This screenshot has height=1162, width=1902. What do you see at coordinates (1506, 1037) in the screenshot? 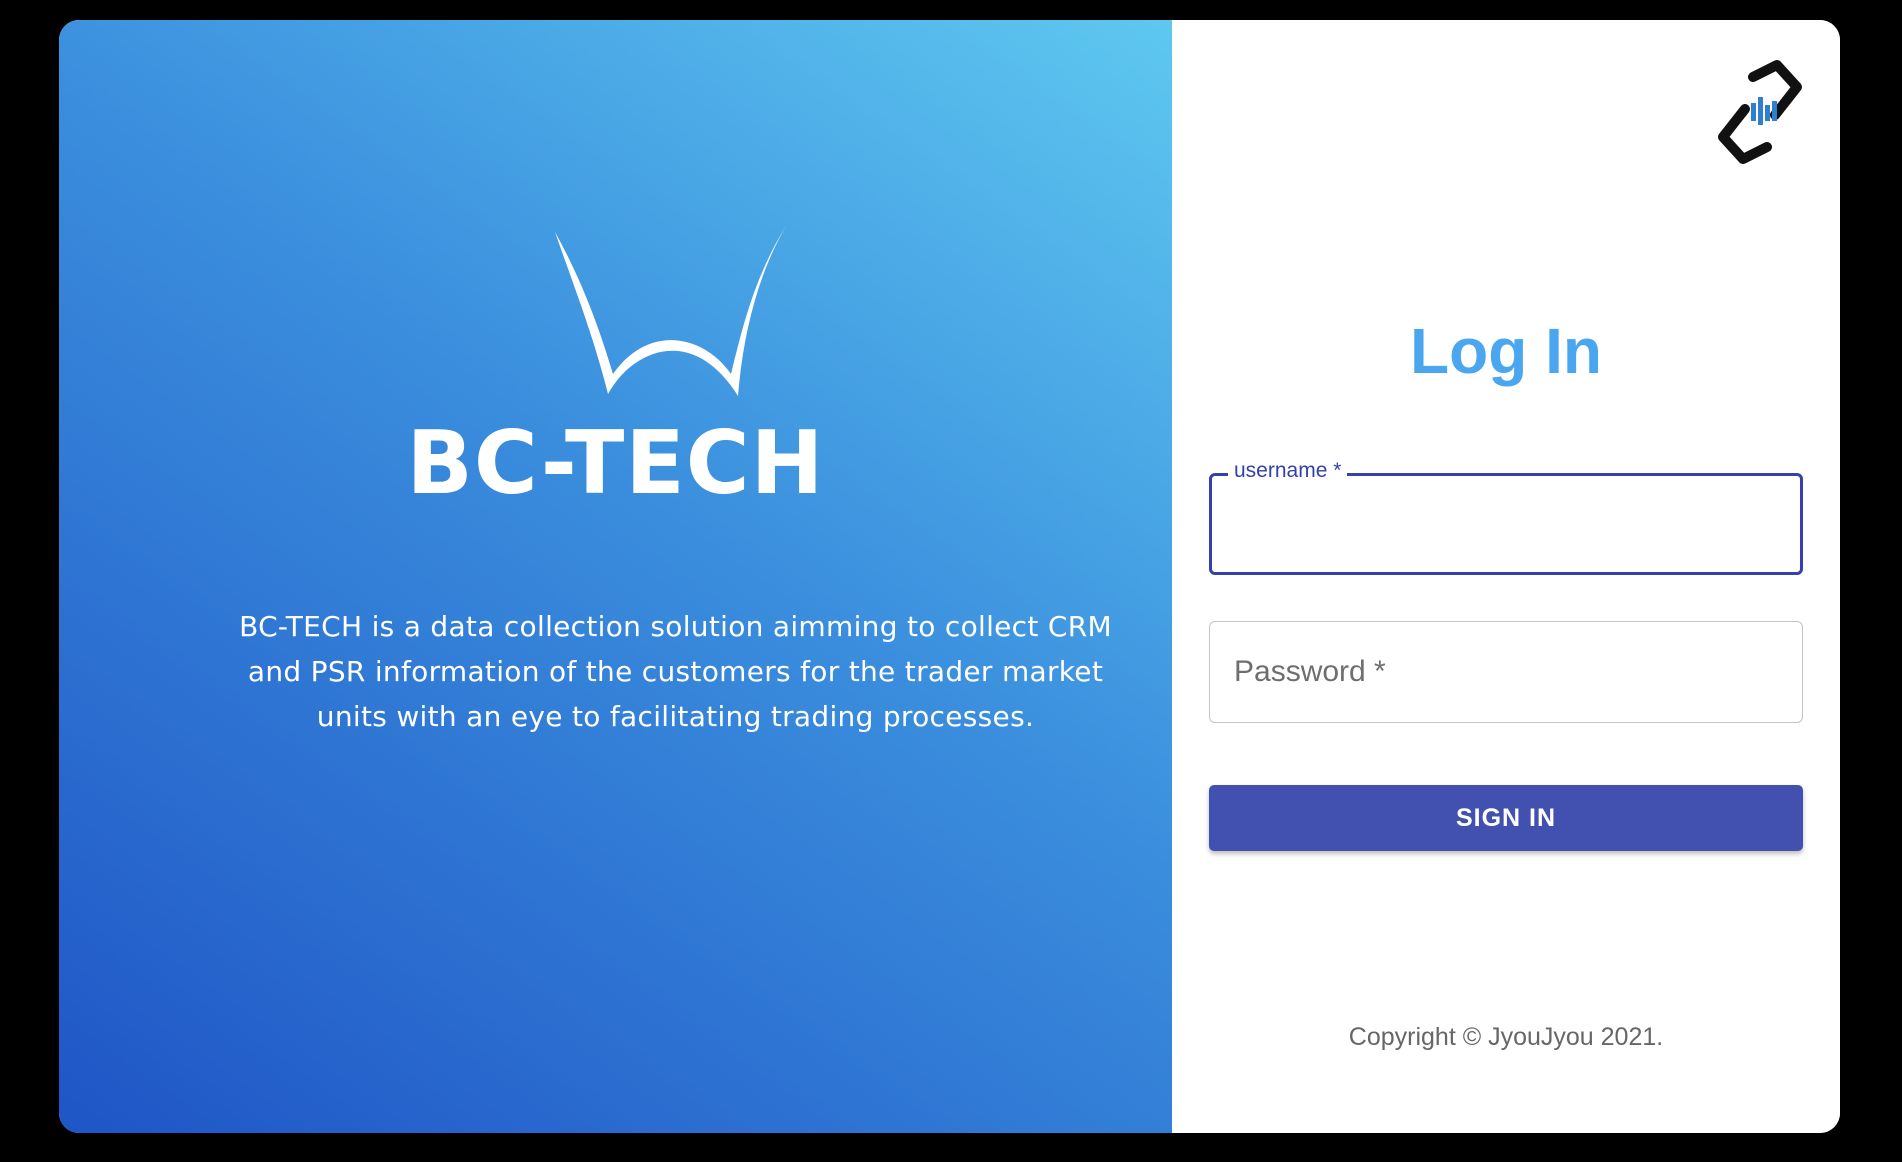
I see `copyright-text: Copyright © JyouJyou 2021.` at bounding box center [1506, 1037].